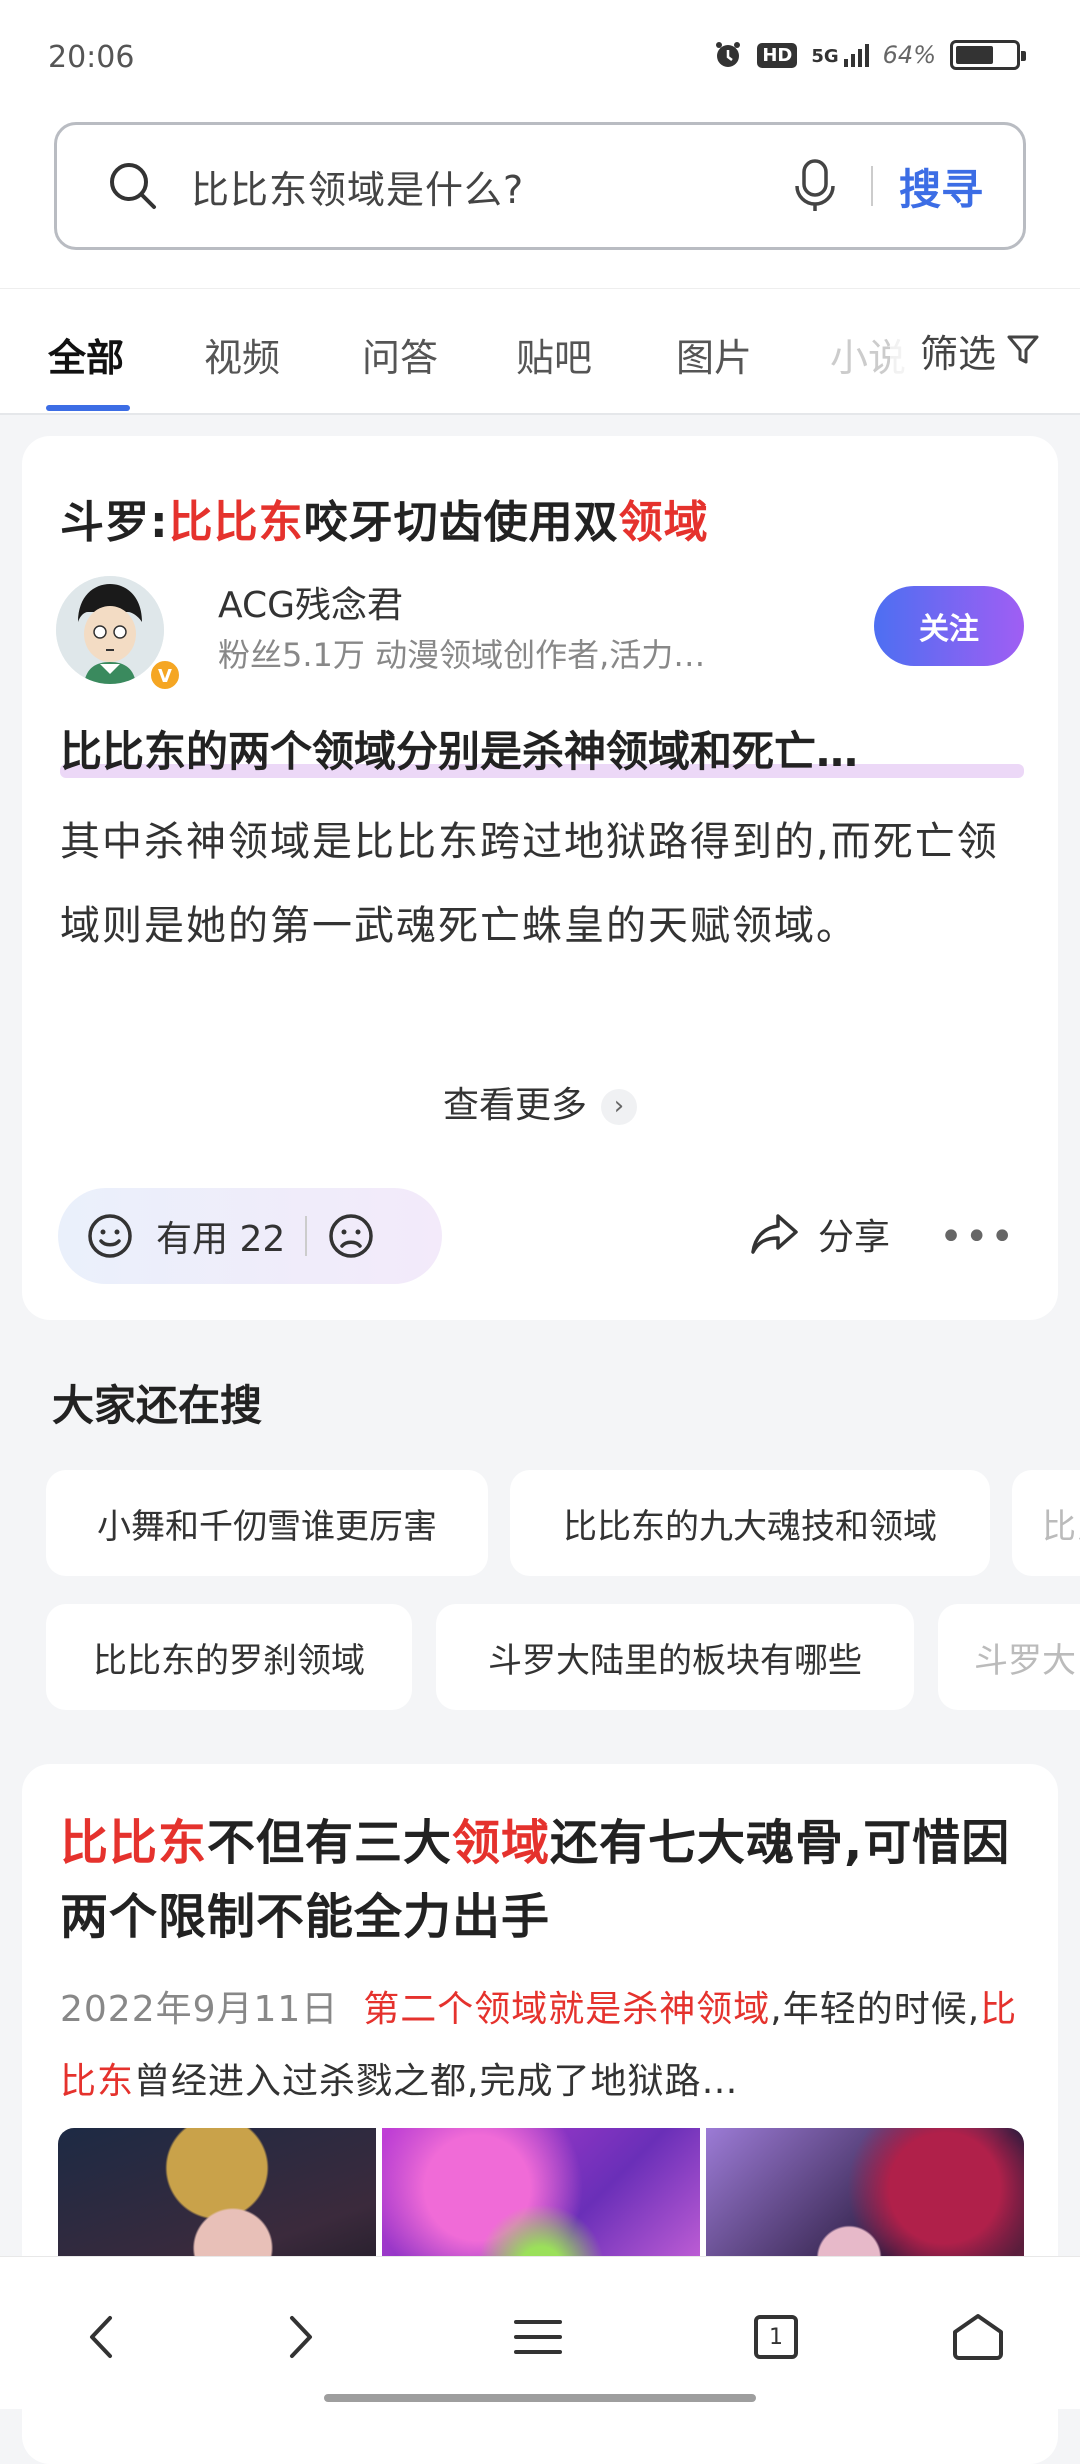 This screenshot has height=2464, width=1080. Describe the element at coordinates (777, 55) in the screenshot. I see `hd-badge: HD` at that location.